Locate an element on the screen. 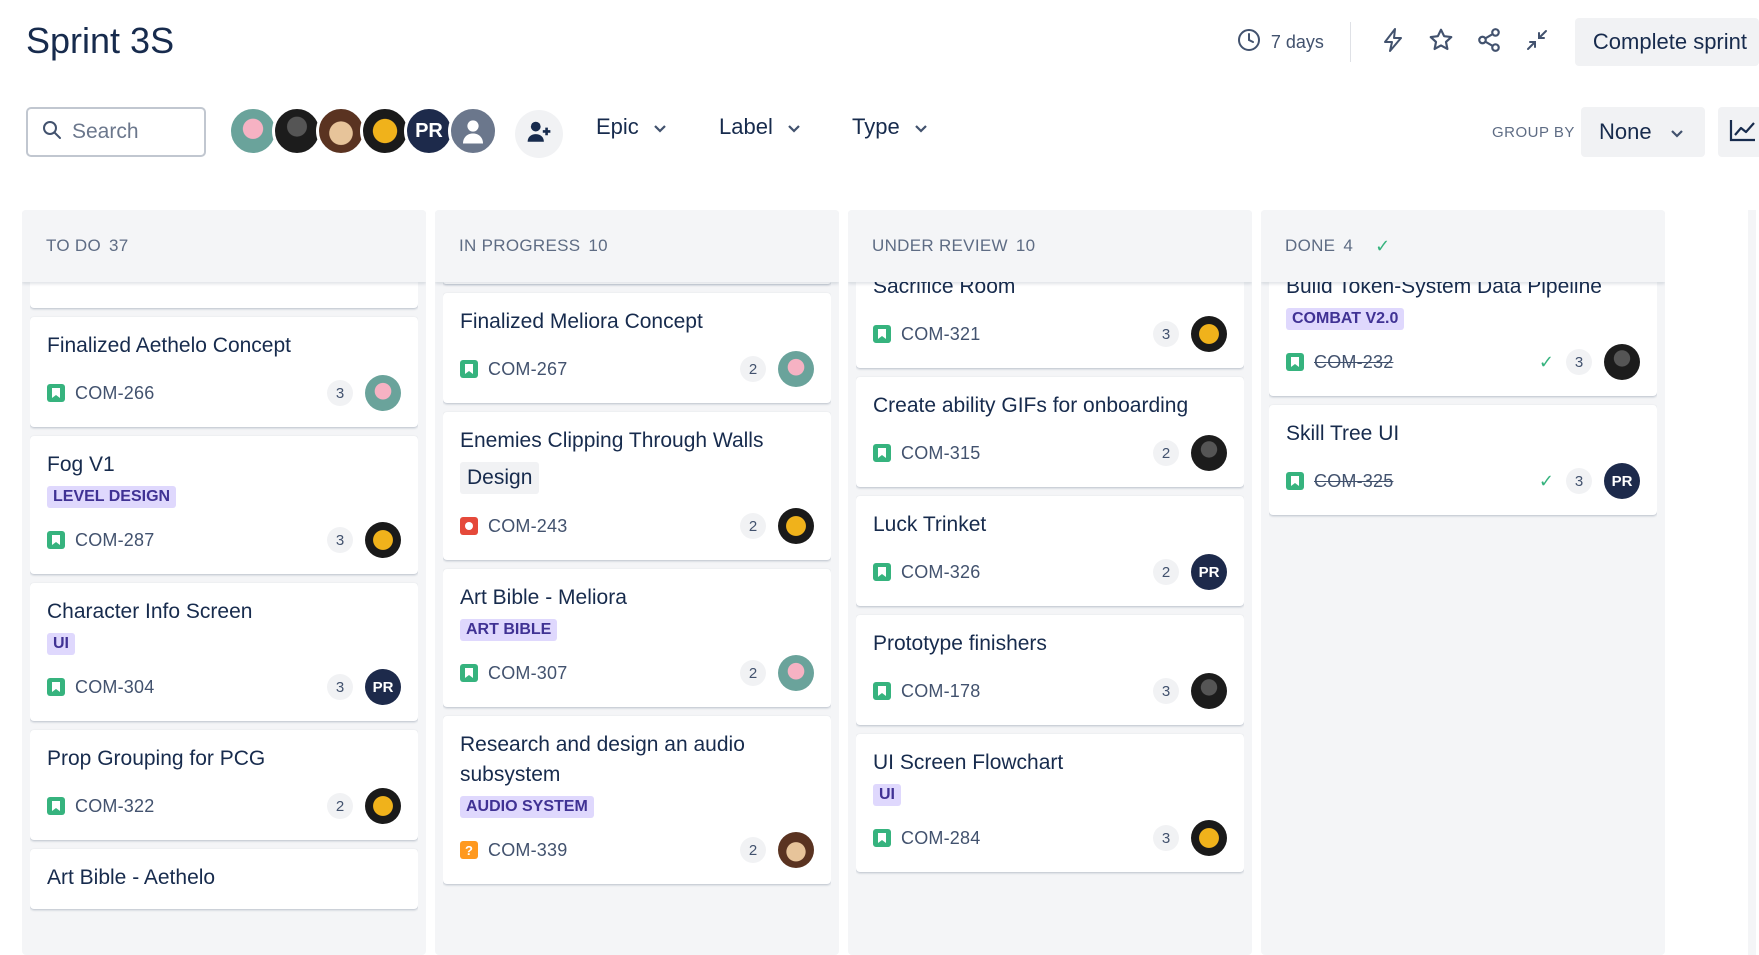 This screenshot has height=955, width=1759. label-filter: Label is located at coordinates (760, 127).